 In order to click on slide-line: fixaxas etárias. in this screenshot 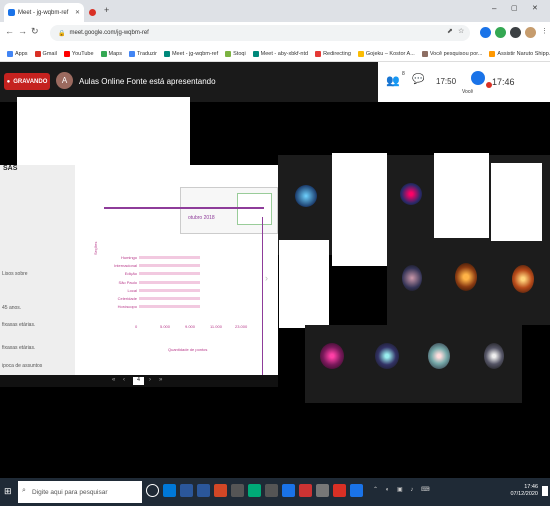, I will do `click(19, 325)`.